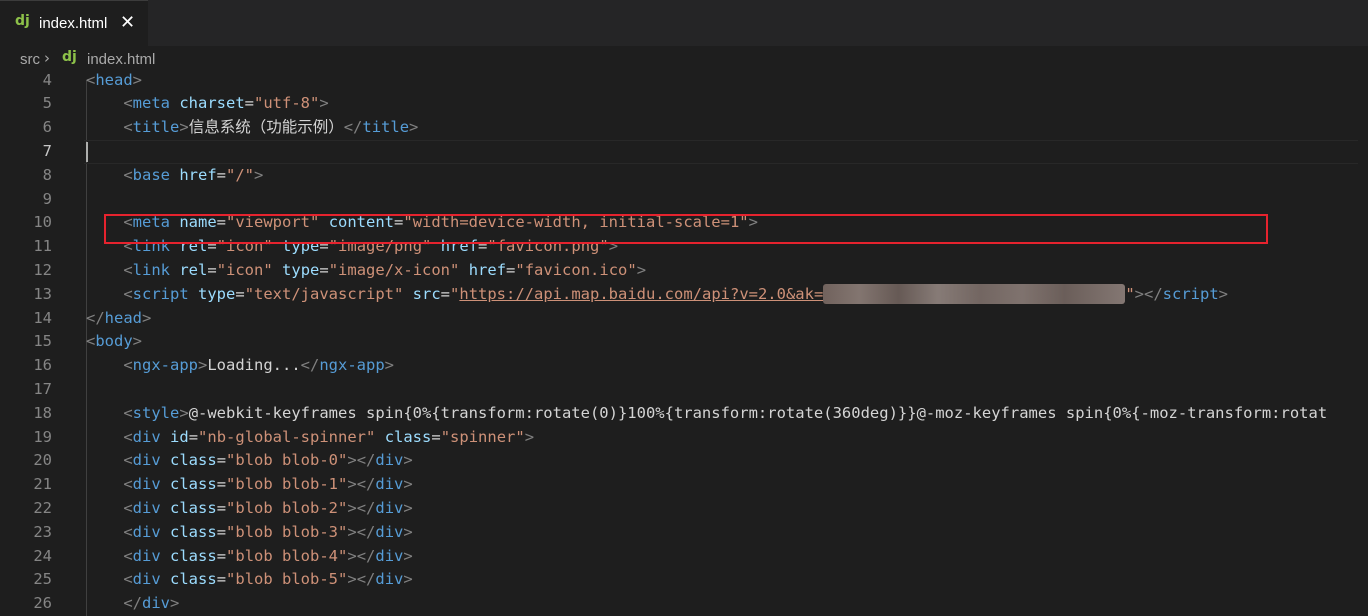 The width and height of the screenshot is (1368, 616). What do you see at coordinates (361, 579) in the screenshot?
I see `code-punctuation: ></` at bounding box center [361, 579].